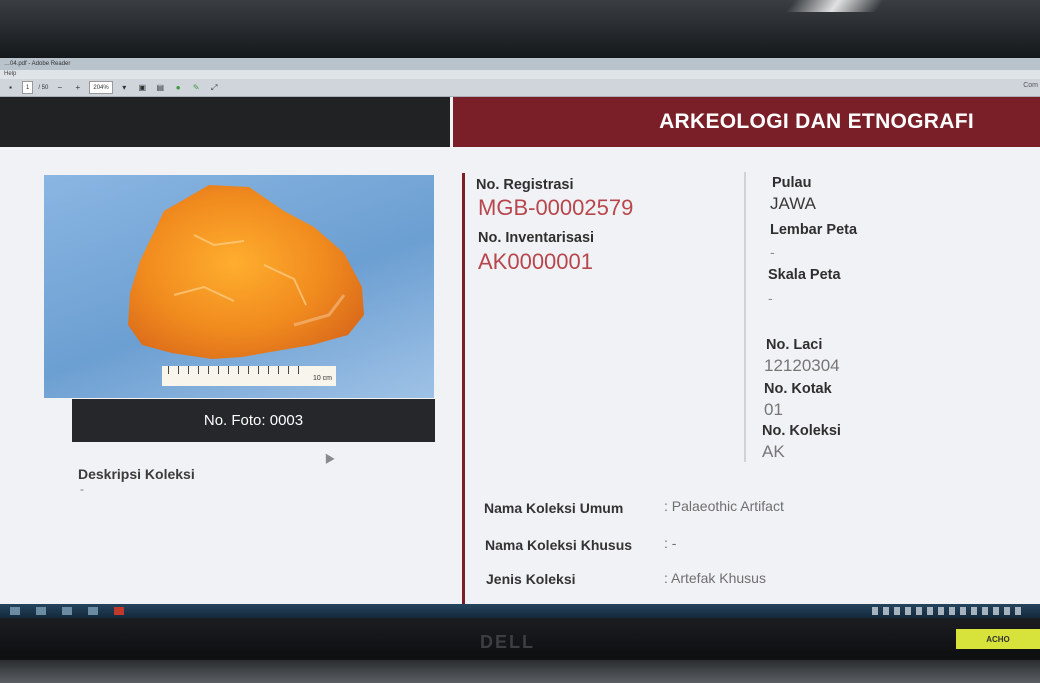 The image size is (1040, 683). I want to click on mouse-cursor-icon, so click(328, 457).